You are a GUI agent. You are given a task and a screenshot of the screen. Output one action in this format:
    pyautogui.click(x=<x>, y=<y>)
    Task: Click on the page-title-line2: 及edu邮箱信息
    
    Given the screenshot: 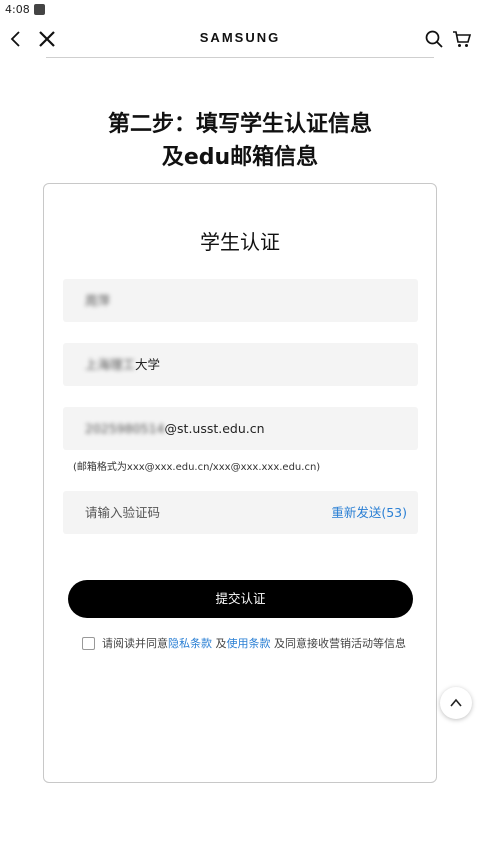 What is the action you would take?
    pyautogui.click(x=240, y=157)
    